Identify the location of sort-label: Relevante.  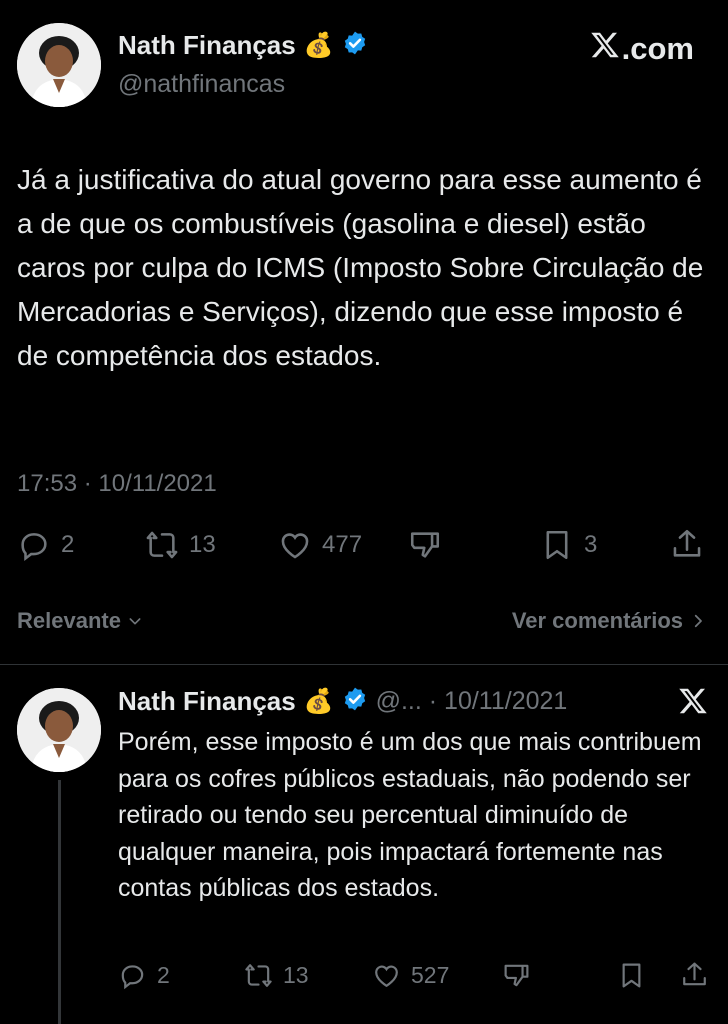
(69, 620).